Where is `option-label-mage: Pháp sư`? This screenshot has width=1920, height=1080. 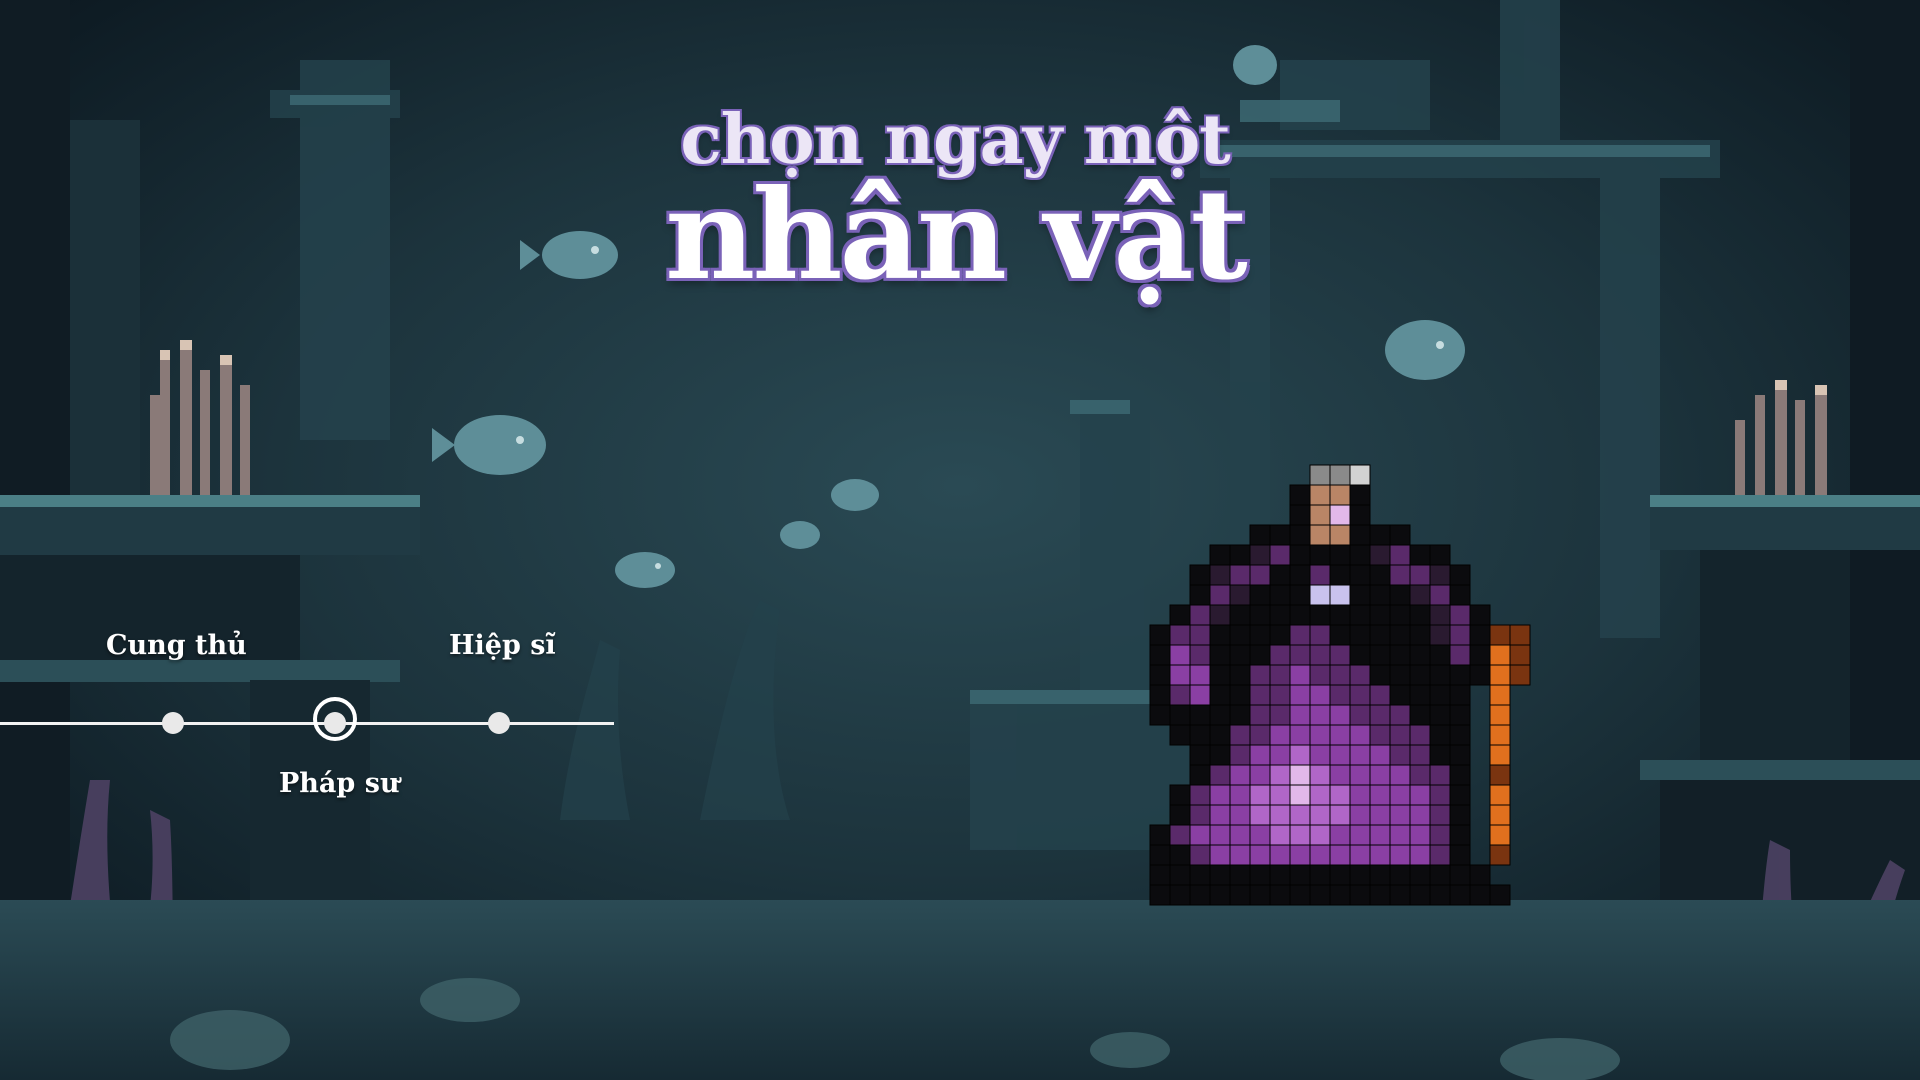
option-label-mage: Pháp sư is located at coordinates (339, 783).